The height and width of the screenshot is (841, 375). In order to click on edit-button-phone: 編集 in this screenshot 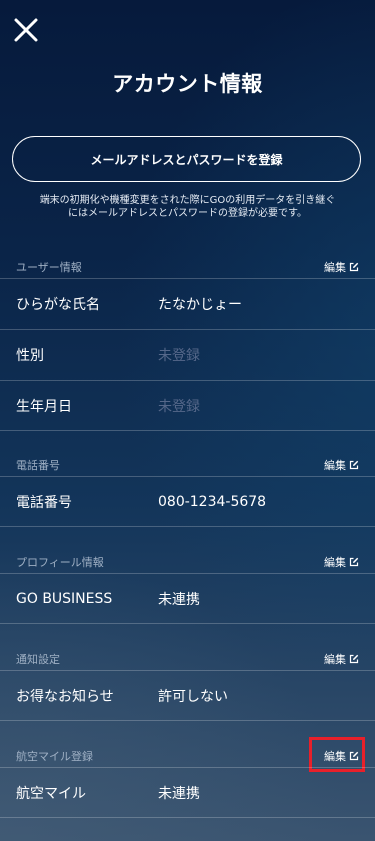, I will do `click(341, 465)`.